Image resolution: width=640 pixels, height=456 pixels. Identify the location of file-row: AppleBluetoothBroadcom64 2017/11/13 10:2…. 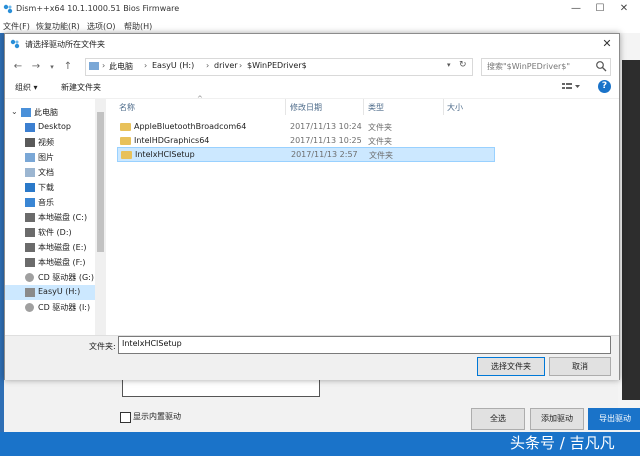
(305, 126).